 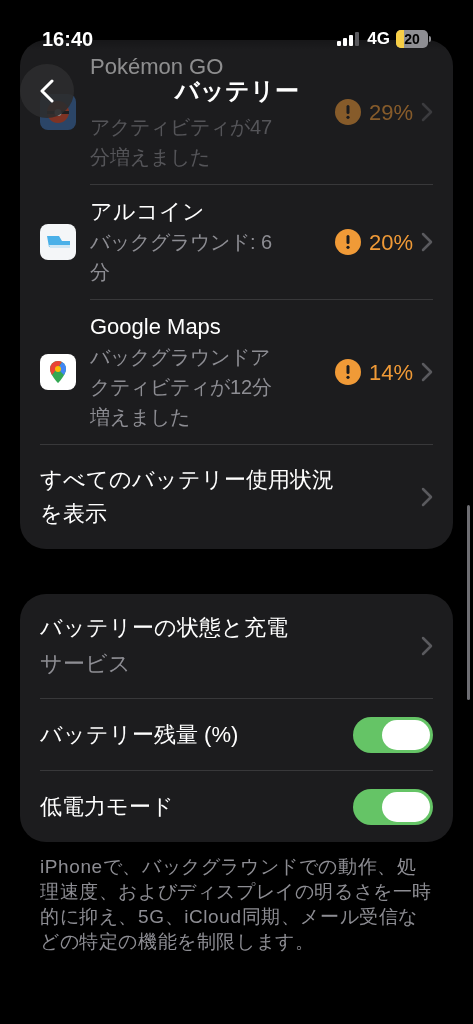 What do you see at coordinates (349, 39) in the screenshot?
I see `signal-icon` at bounding box center [349, 39].